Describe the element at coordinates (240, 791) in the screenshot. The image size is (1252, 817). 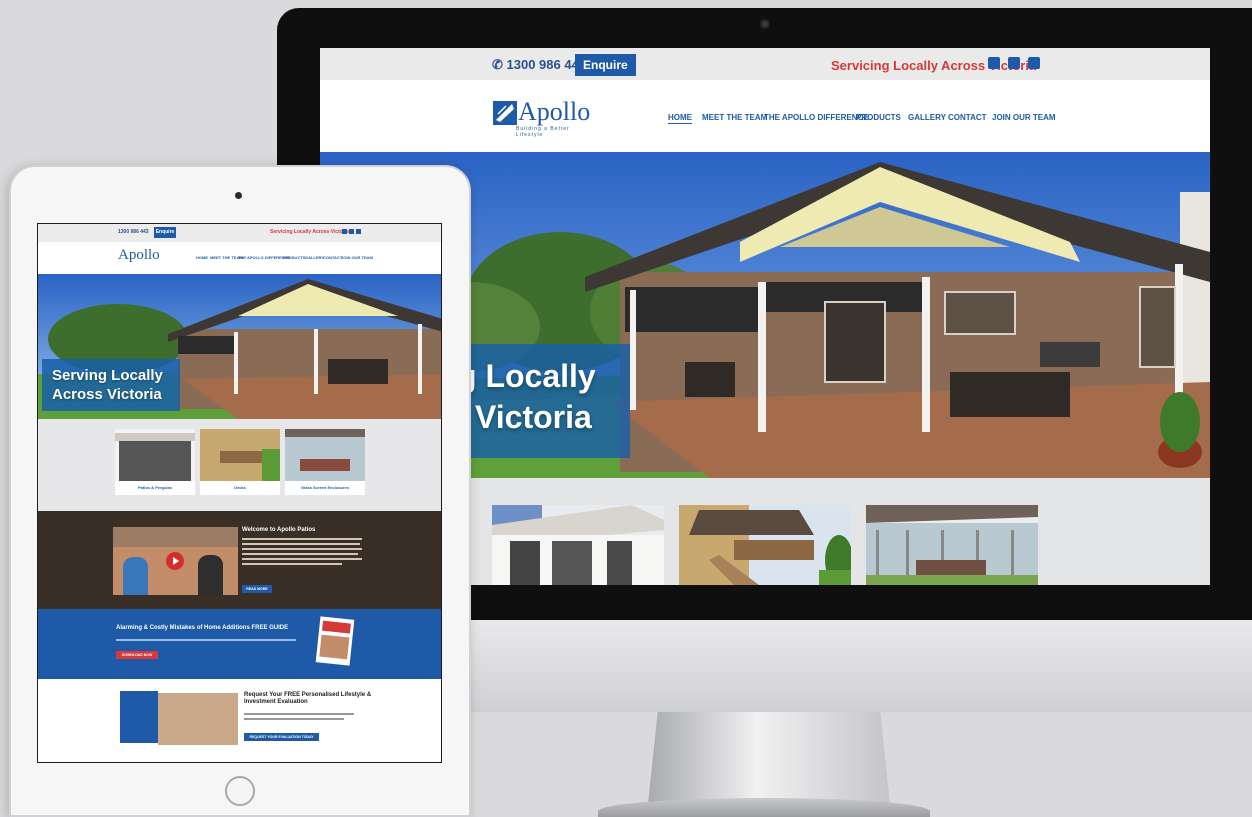
I see `home-button` at that location.